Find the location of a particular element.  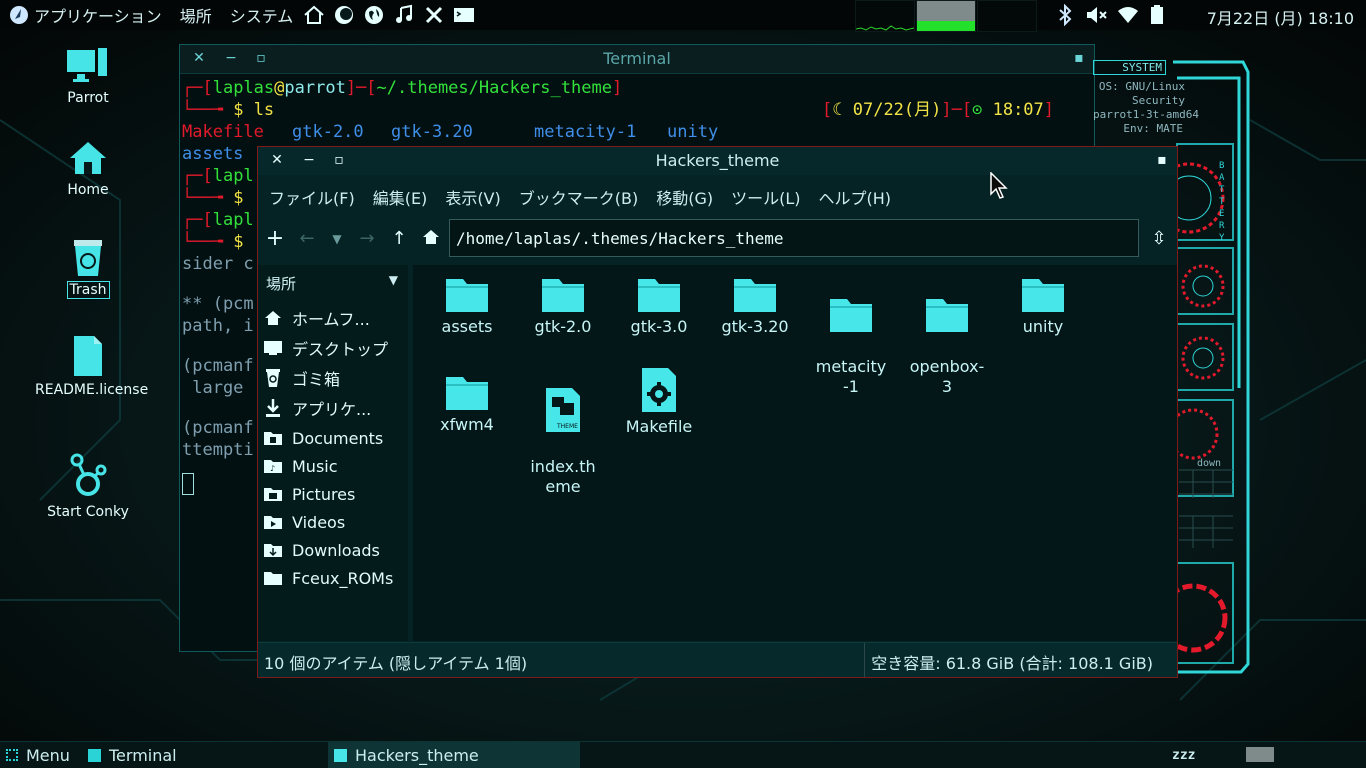

terminal-titlebar: ✕ − ▫ Terminal ▪ is located at coordinates (637, 59).